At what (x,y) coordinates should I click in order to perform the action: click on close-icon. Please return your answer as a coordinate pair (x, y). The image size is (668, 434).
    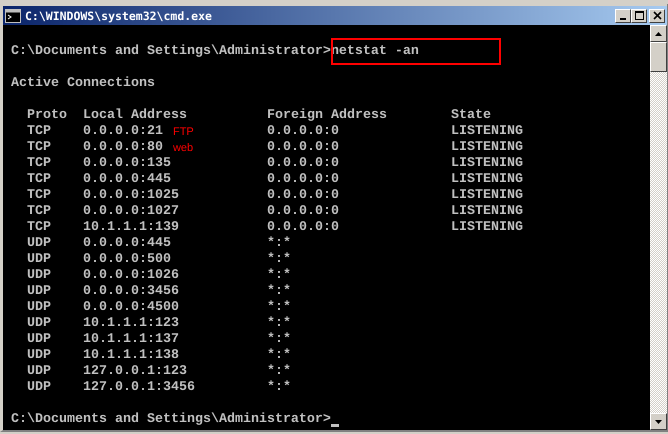
    Looking at the image, I should click on (657, 15).